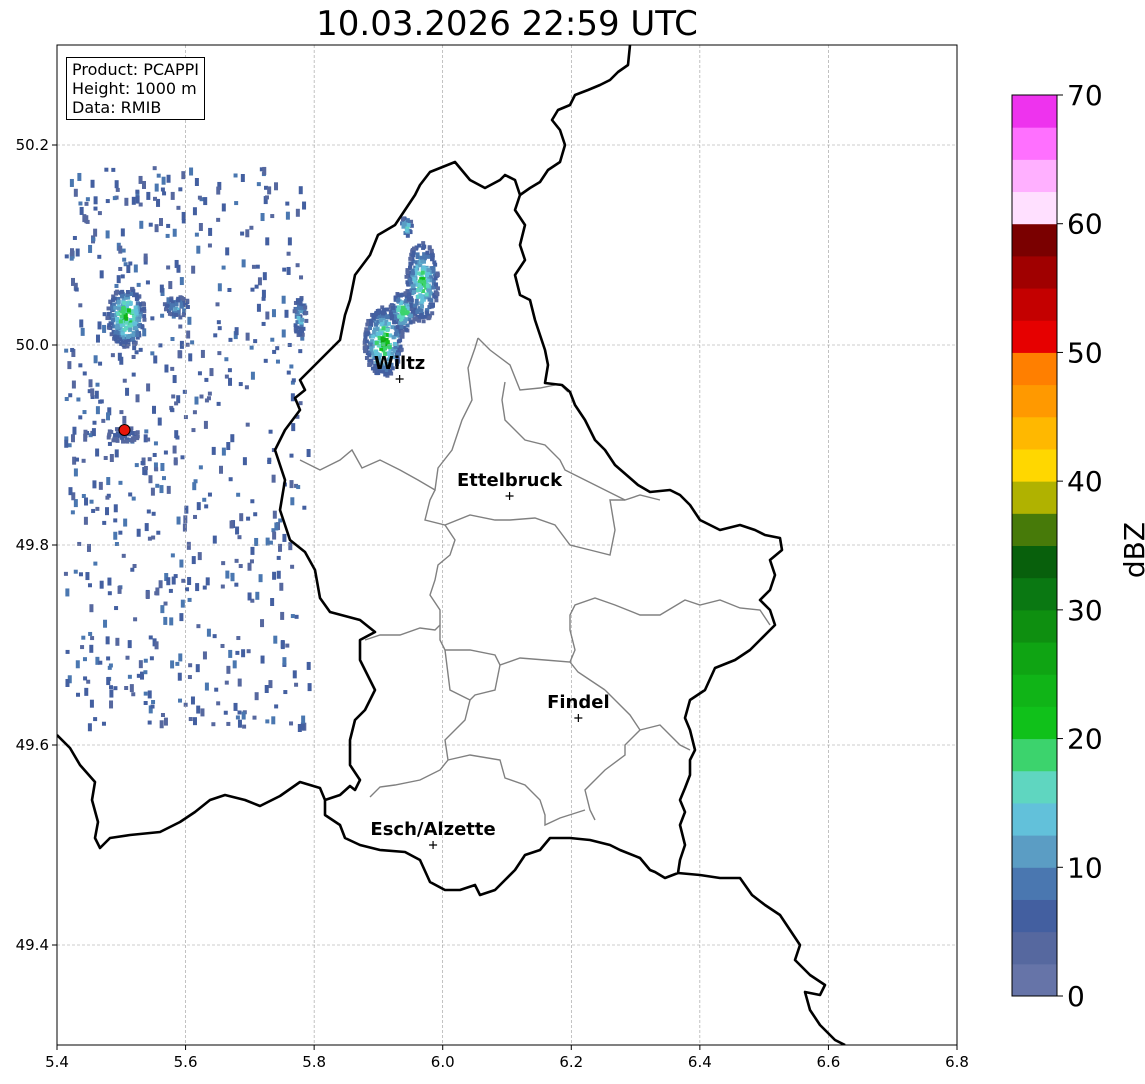  What do you see at coordinates (1085, 352) in the screenshot?
I see `colorbar-tick-label: 50` at bounding box center [1085, 352].